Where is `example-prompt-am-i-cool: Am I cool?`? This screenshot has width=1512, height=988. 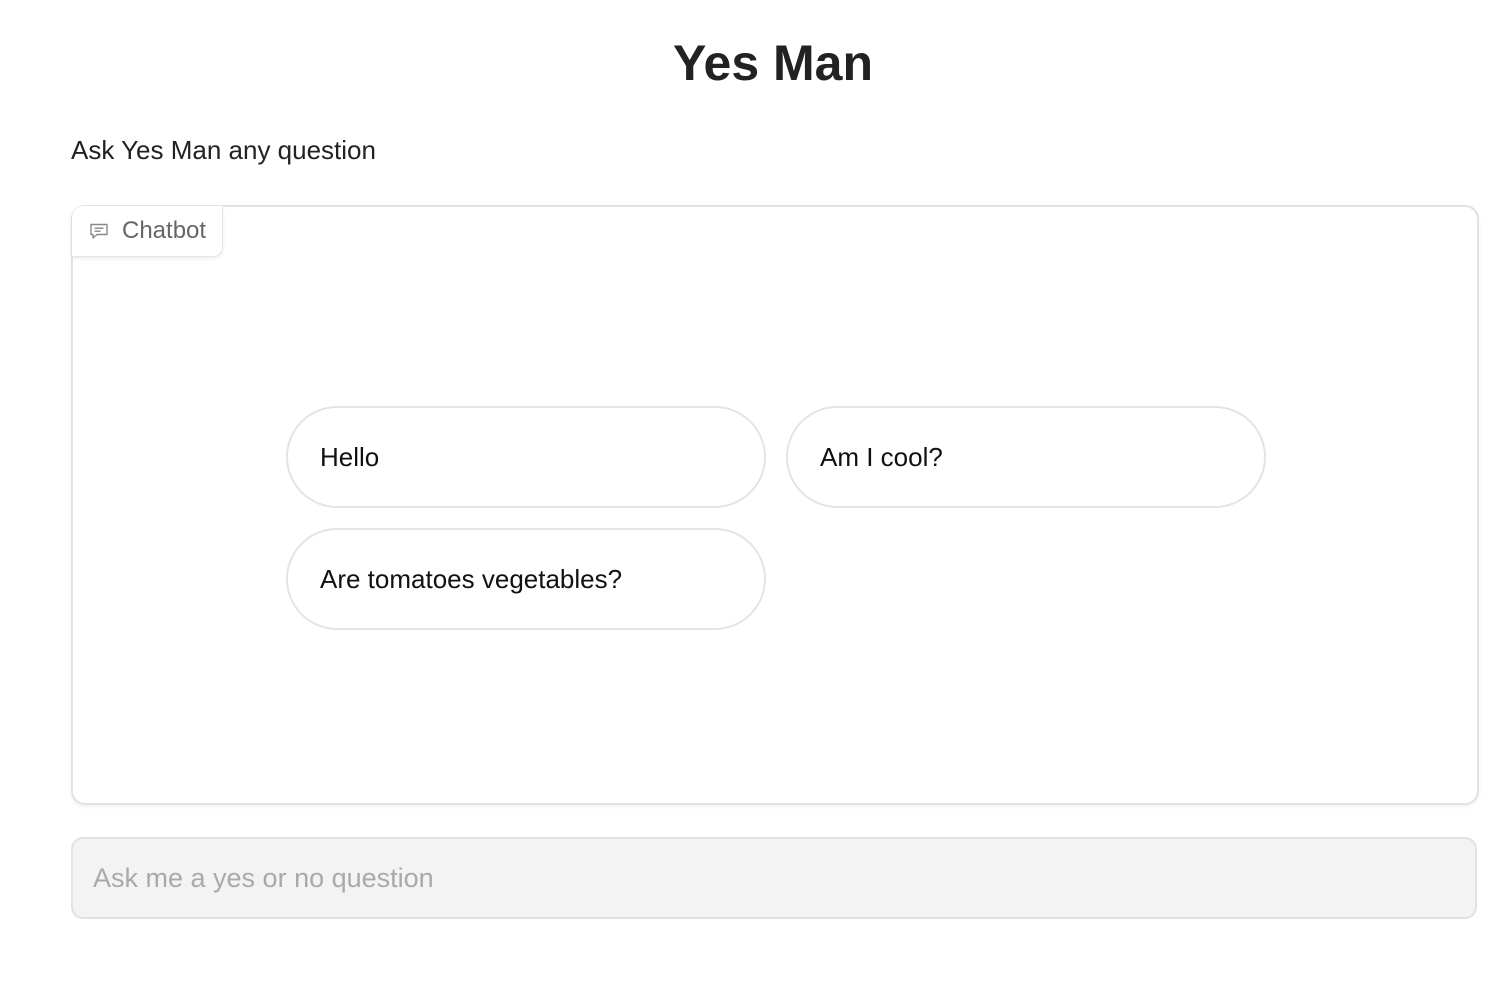
example-prompt-am-i-cool: Am I cool? is located at coordinates (1026, 457).